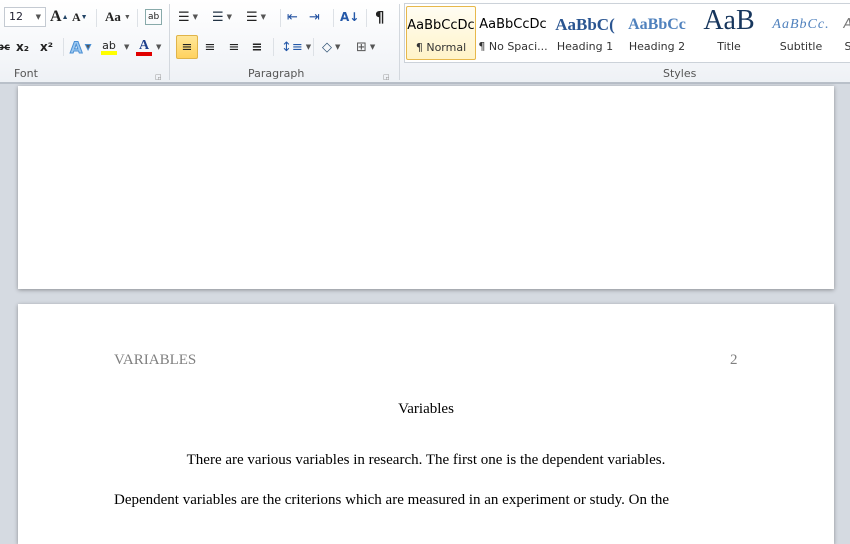  What do you see at coordinates (801, 33) in the screenshot?
I see `style-subtitle: AaBbCc. Subtitle` at bounding box center [801, 33].